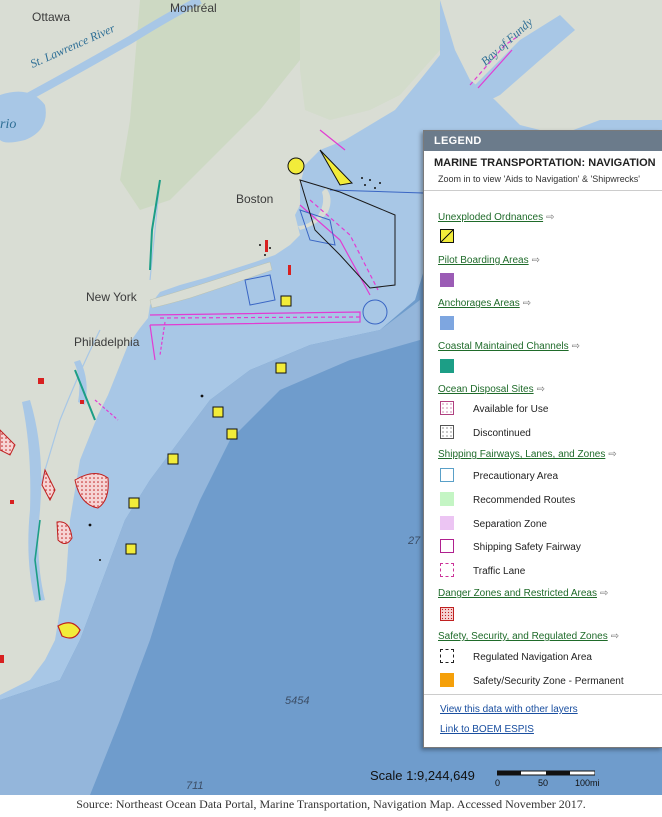 Image resolution: width=662 pixels, height=817 pixels. I want to click on precautionary-swatch, so click(447, 475).